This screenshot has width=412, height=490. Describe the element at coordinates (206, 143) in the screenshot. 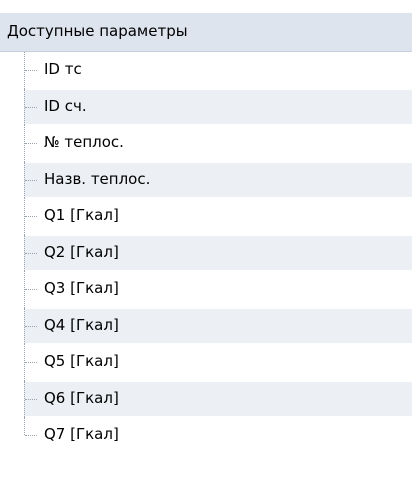

I see `tree-item-teplos-number: № теплос.` at that location.